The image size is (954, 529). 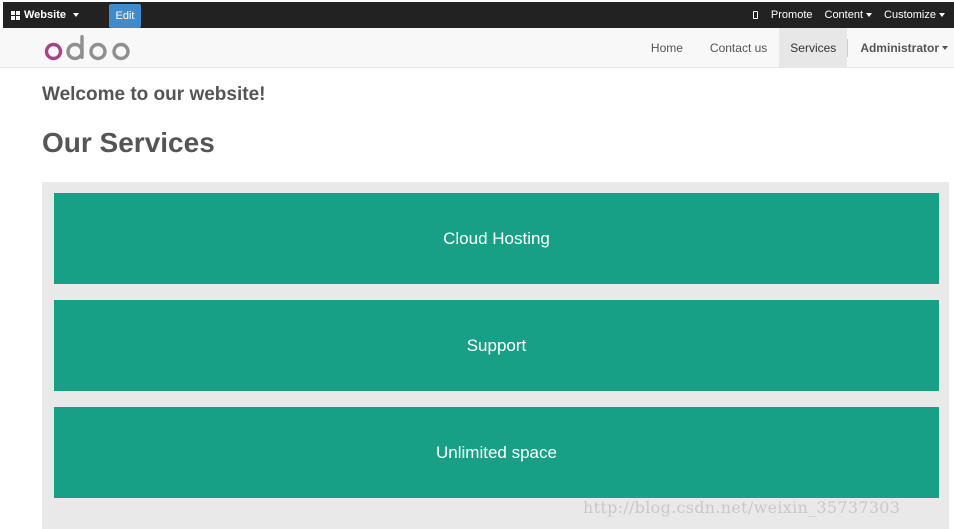 What do you see at coordinates (742, 507) in the screenshot?
I see `watermark-text: http://blog.csdn.net/weixin_35737303` at bounding box center [742, 507].